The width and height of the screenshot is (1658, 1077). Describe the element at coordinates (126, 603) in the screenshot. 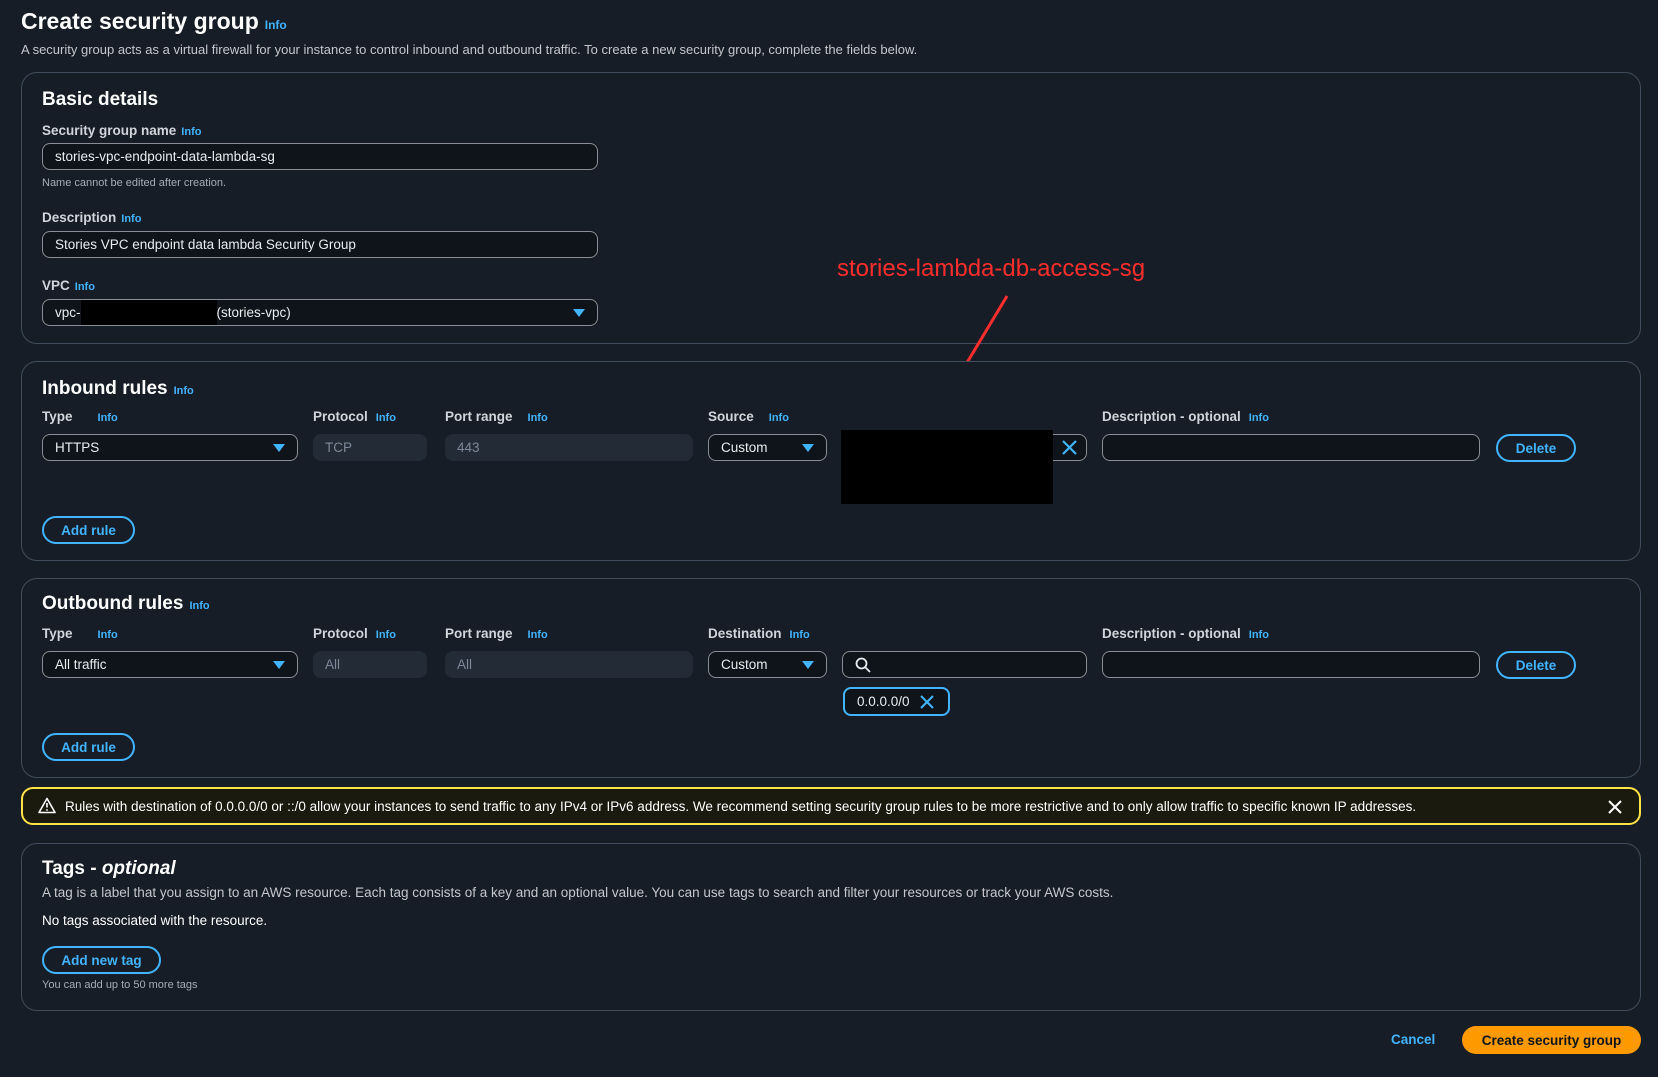

I see `outbound-rules-title: Outbound rules Info` at that location.